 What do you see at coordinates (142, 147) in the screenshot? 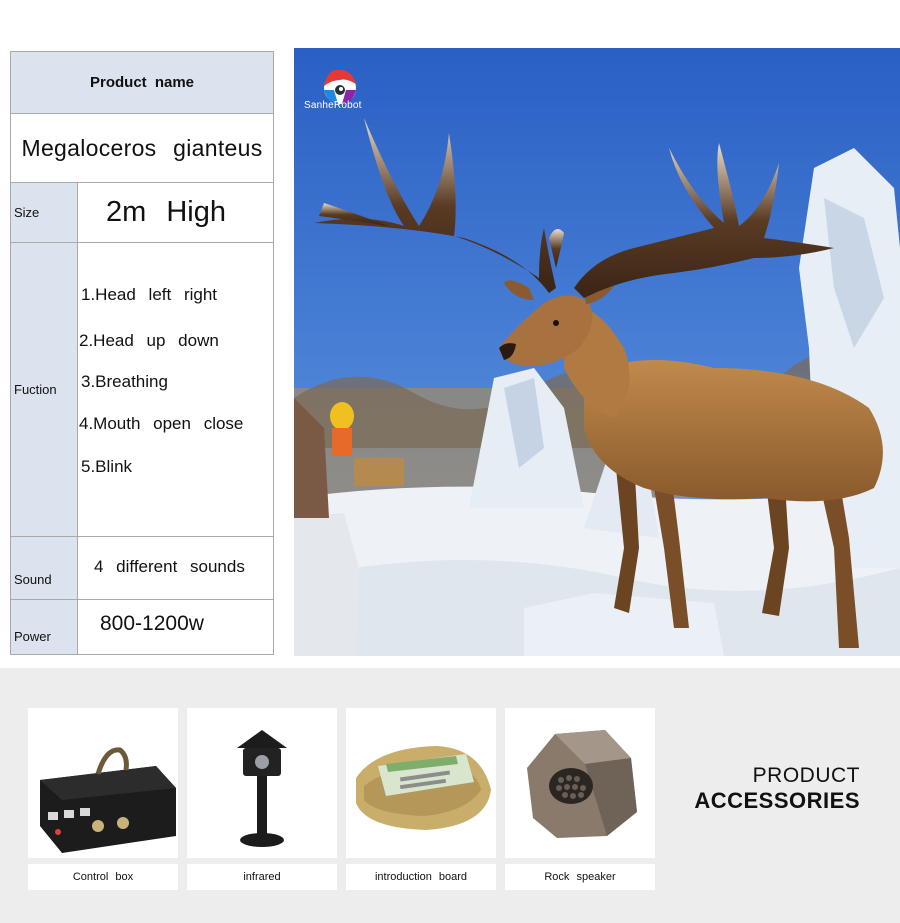
I see `product-name-value: Megaloceros gianteus` at bounding box center [142, 147].